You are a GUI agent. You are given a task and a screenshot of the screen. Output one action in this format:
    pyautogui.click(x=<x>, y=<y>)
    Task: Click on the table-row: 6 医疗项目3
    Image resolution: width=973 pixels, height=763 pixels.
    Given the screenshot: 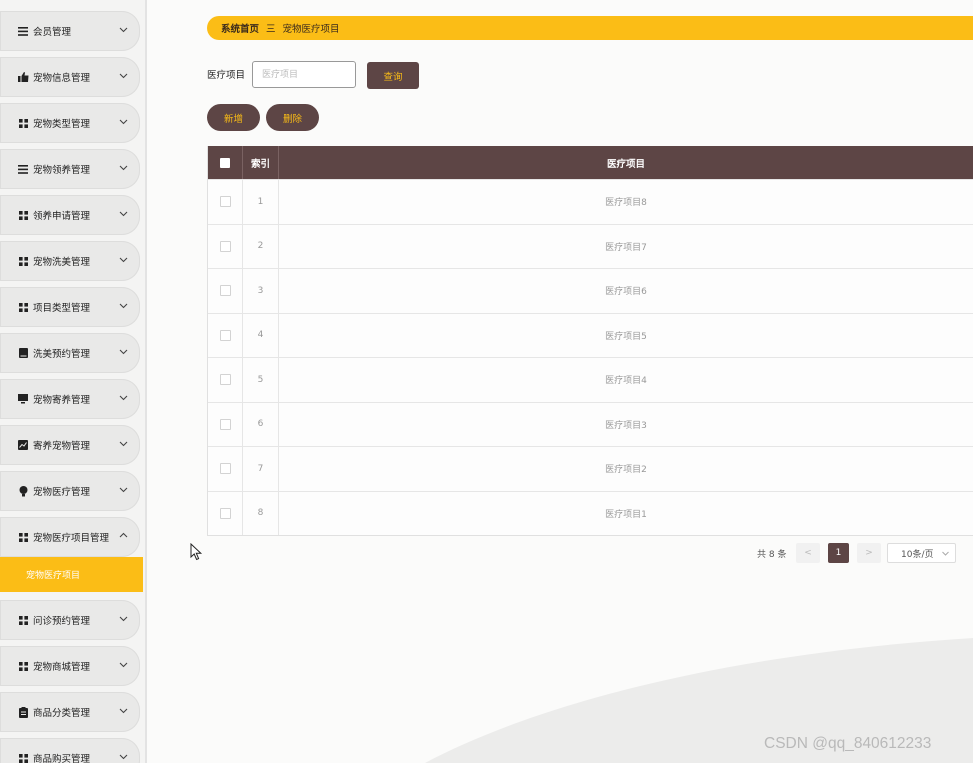 What is the action you would take?
    pyautogui.click(x=590, y=423)
    